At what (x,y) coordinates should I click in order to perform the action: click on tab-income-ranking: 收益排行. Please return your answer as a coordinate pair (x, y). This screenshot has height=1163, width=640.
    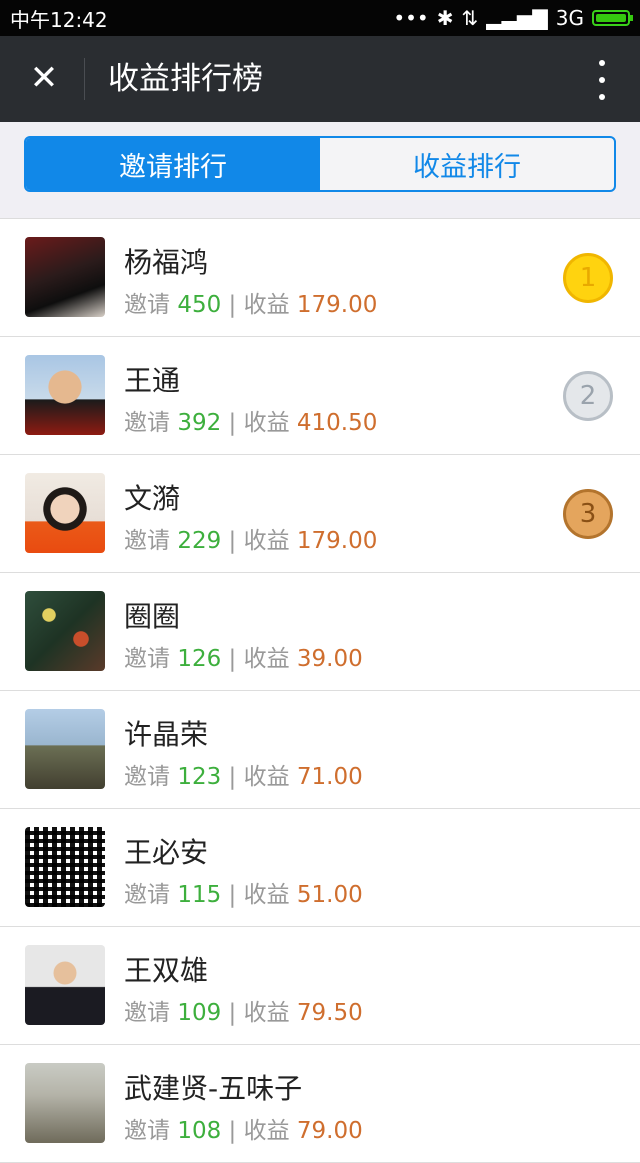
    Looking at the image, I should click on (467, 164).